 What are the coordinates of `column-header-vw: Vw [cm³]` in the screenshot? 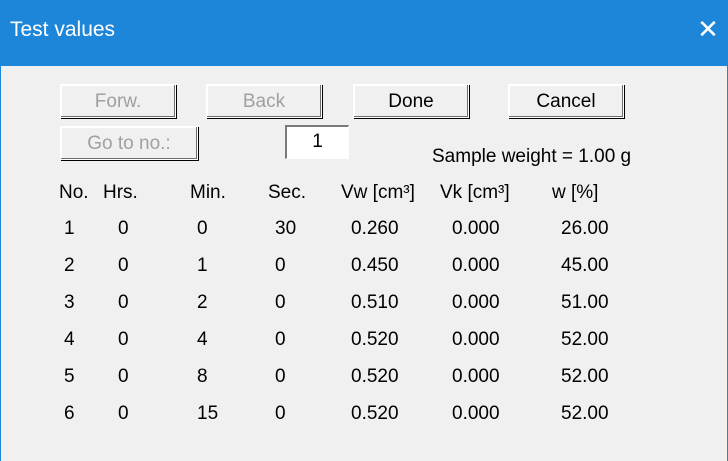 It's located at (378, 192).